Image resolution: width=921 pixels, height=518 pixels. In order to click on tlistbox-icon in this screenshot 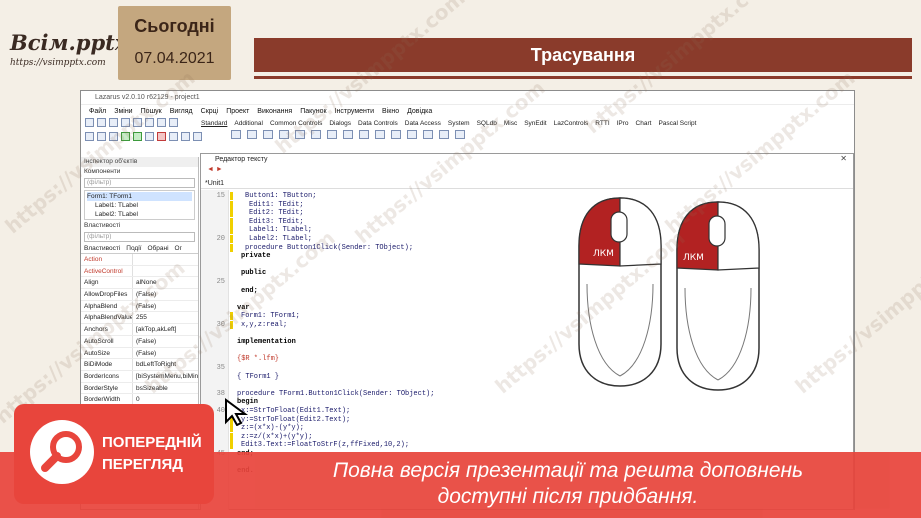, I will do `click(380, 134)`.